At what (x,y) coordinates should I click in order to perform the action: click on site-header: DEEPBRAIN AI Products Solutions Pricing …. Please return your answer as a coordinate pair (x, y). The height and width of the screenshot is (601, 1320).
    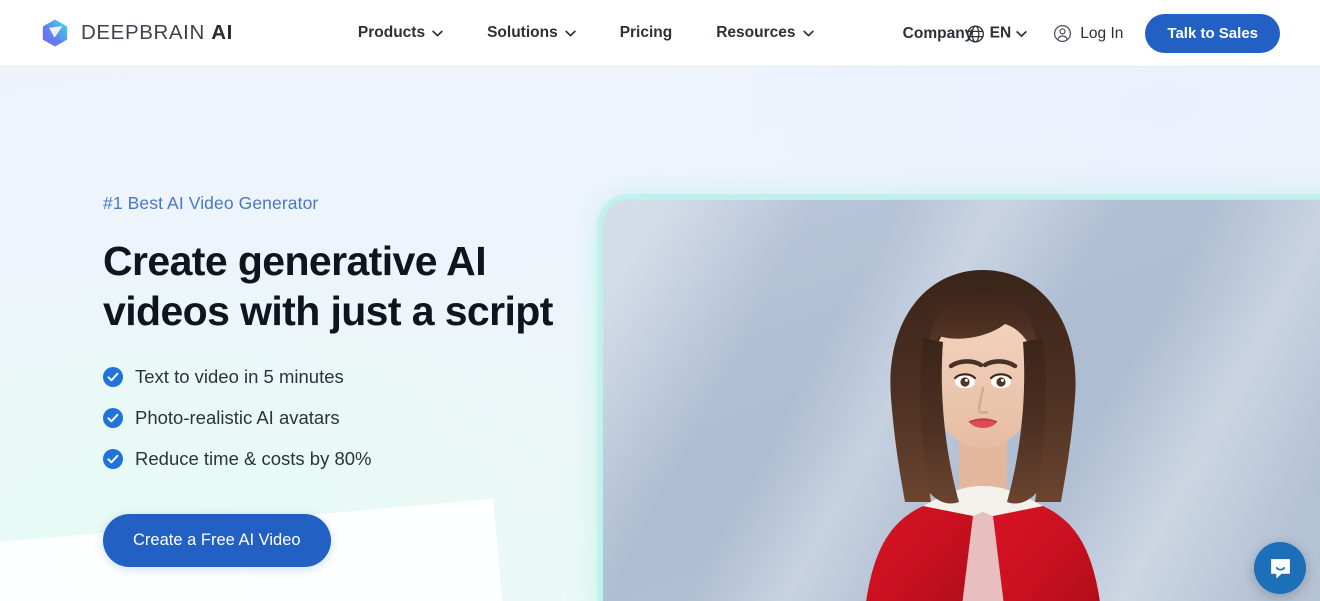
    Looking at the image, I should click on (660, 33).